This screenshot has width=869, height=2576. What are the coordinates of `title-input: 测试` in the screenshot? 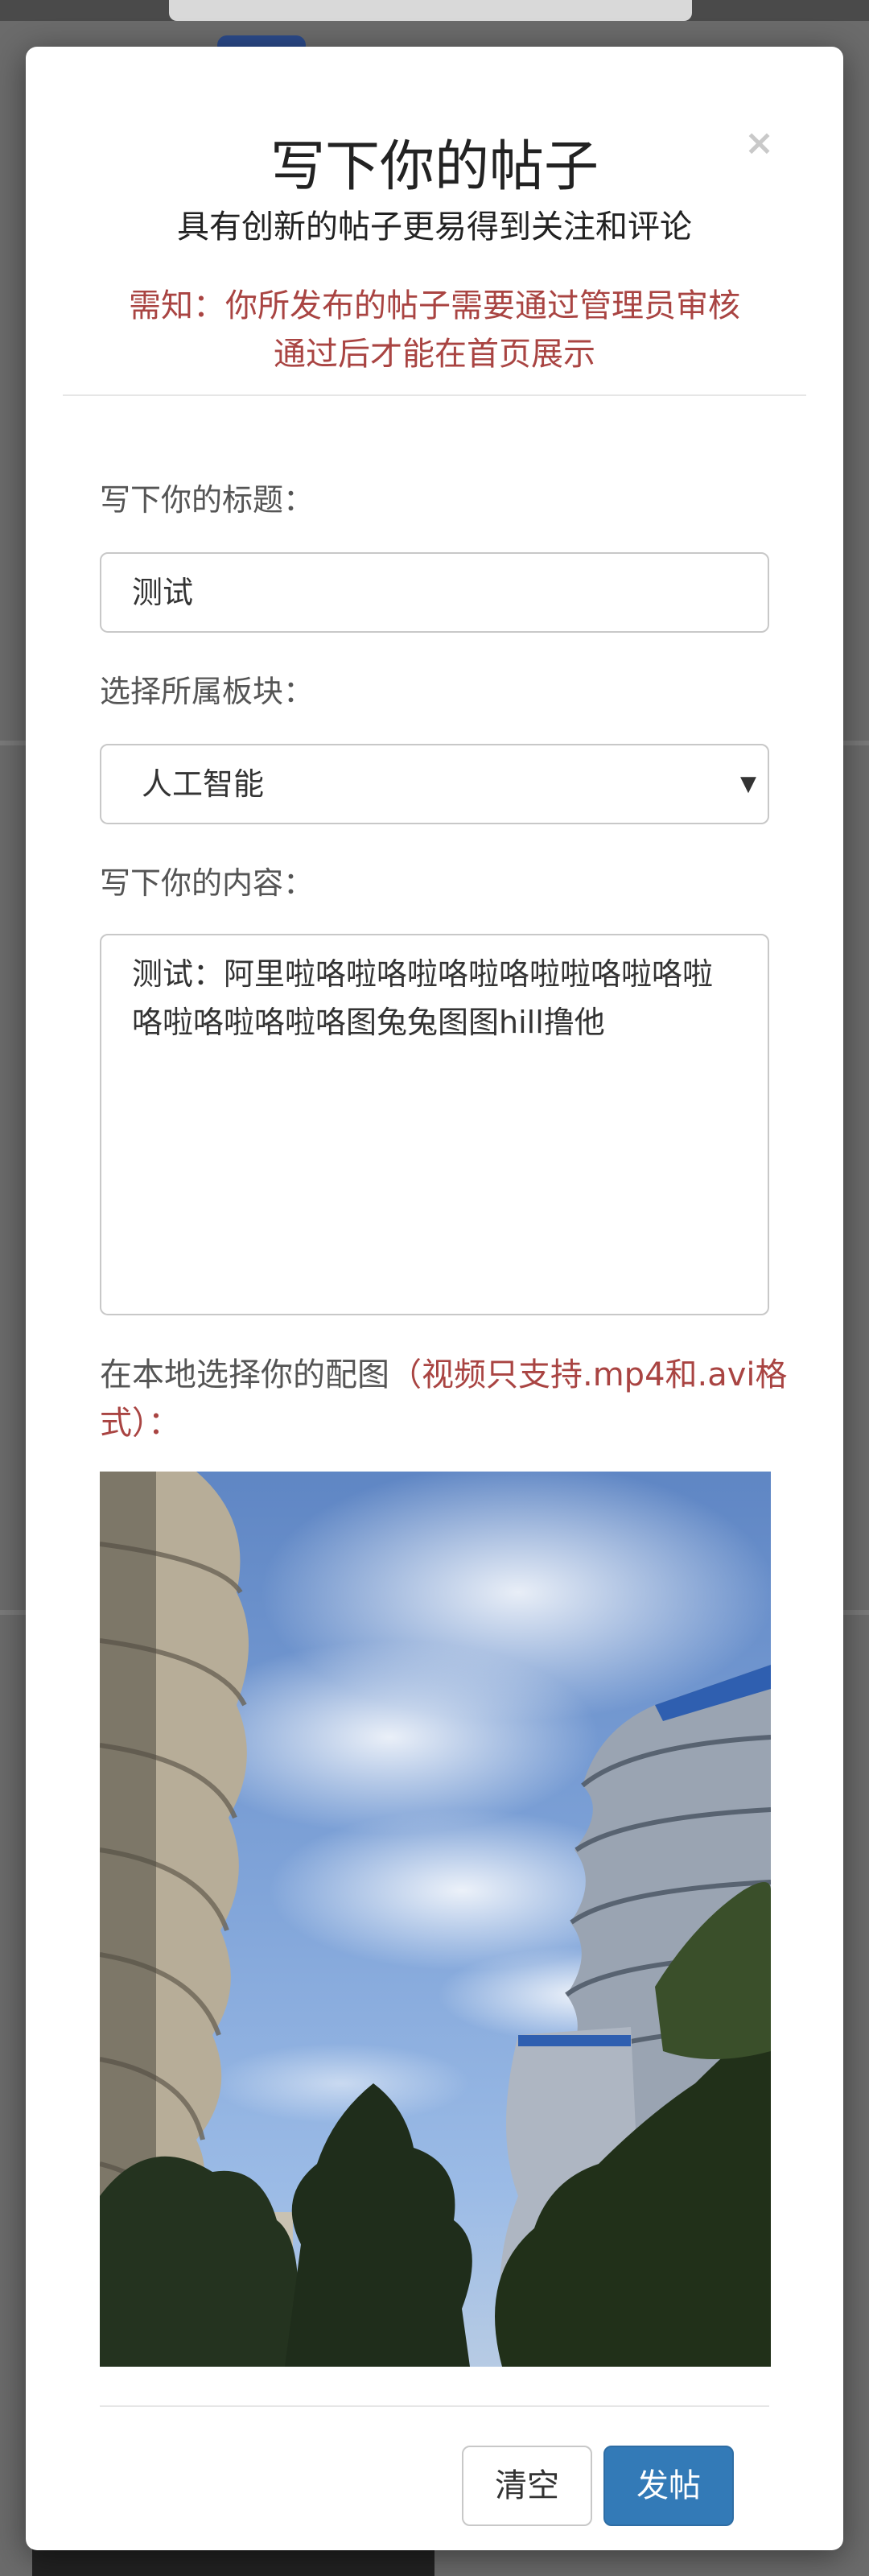 It's located at (434, 592).